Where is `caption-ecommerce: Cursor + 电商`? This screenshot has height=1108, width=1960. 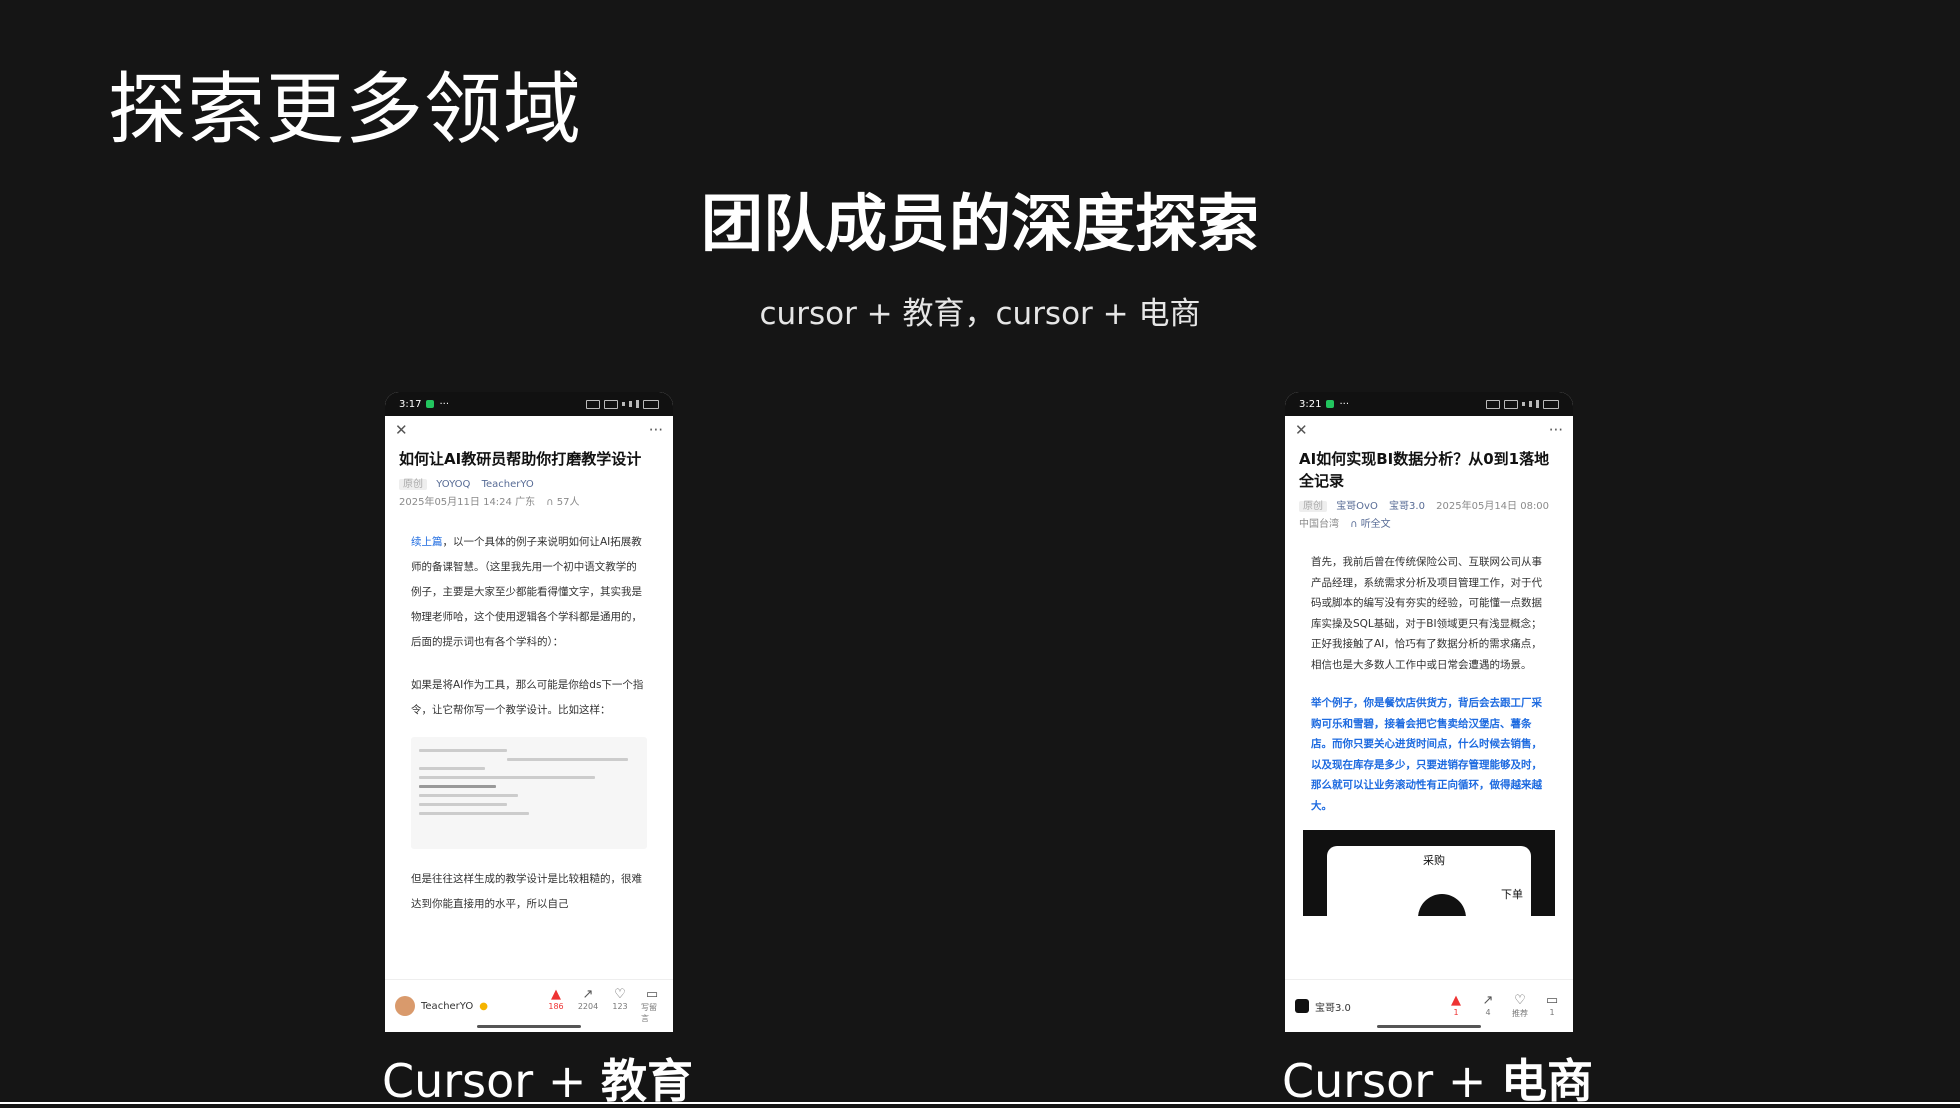 caption-ecommerce: Cursor + 电商 is located at coordinates (1437, 1081).